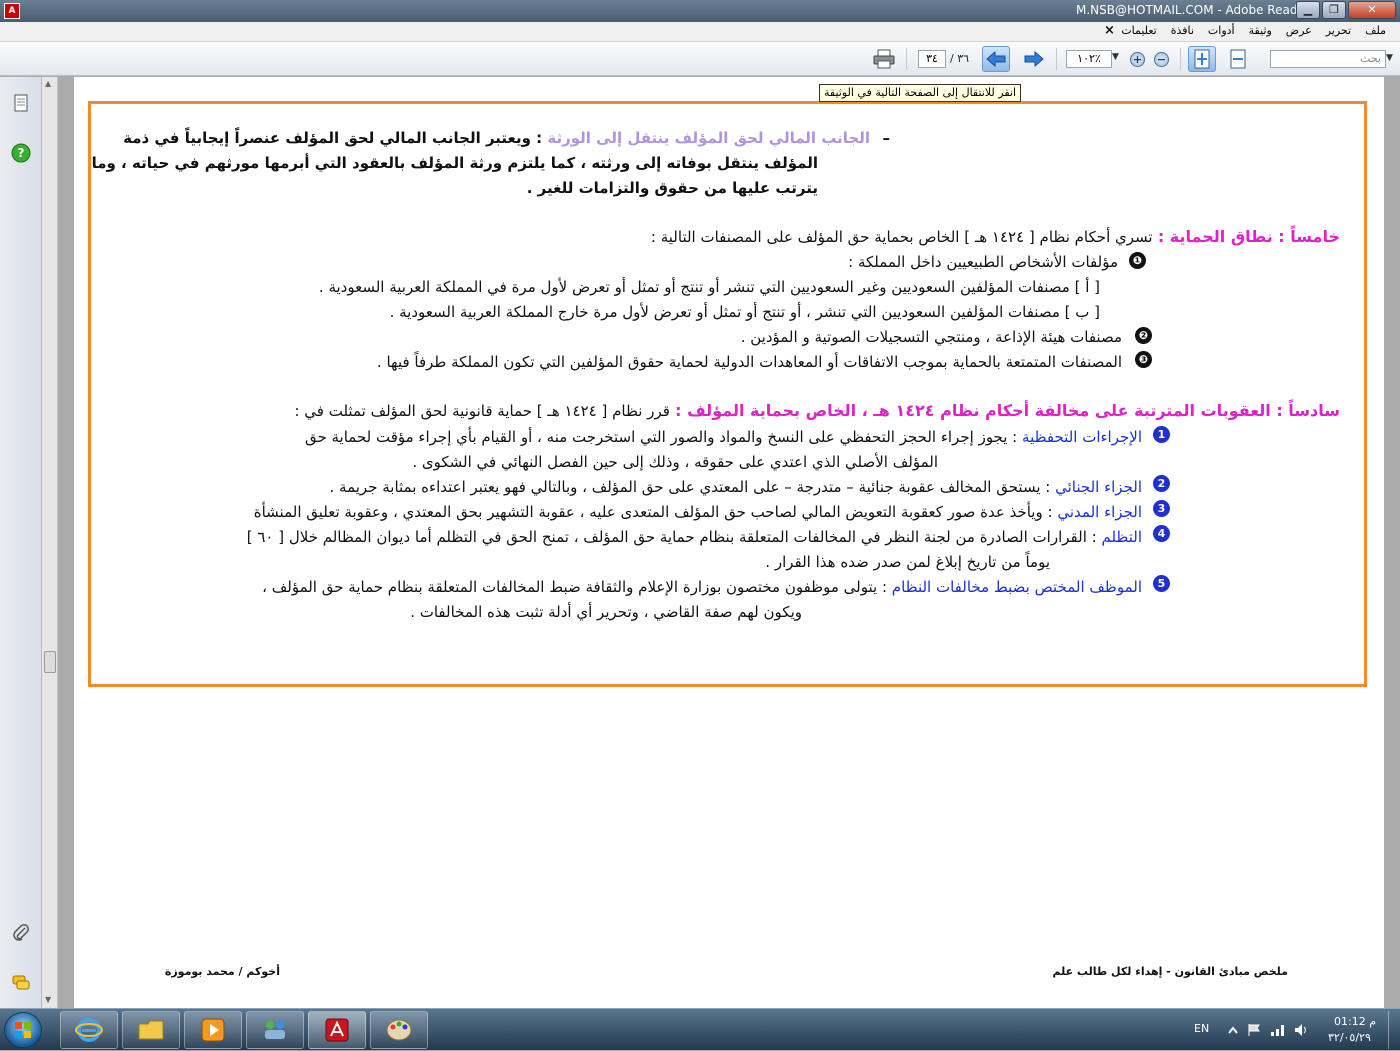 This screenshot has width=1400, height=1051. What do you see at coordinates (1089, 59) in the screenshot?
I see `zoom-input: ١٠٢٪` at bounding box center [1089, 59].